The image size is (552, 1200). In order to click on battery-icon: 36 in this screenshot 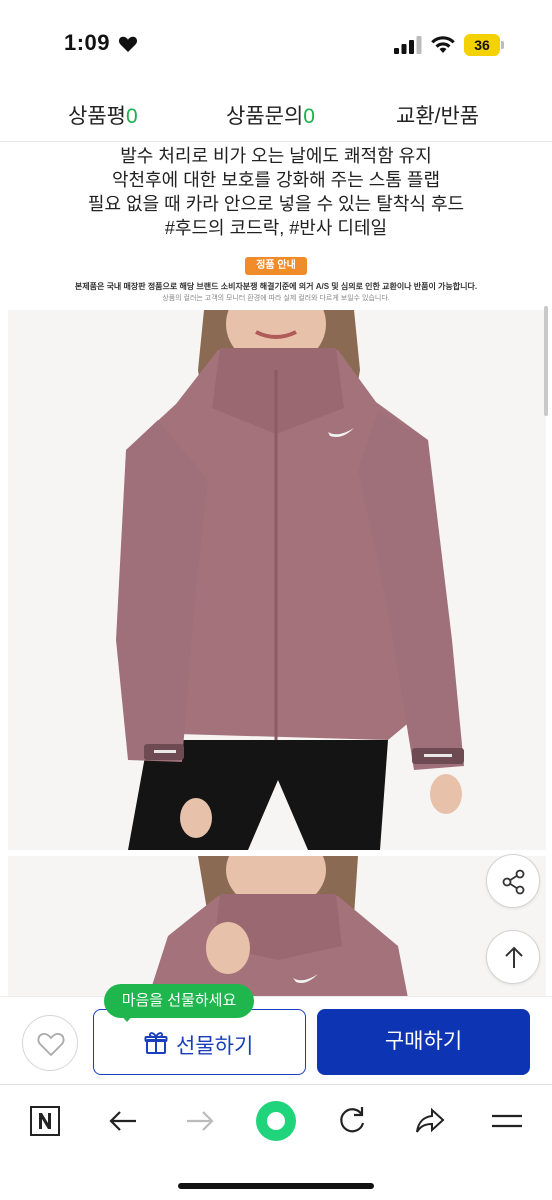, I will do `click(484, 45)`.